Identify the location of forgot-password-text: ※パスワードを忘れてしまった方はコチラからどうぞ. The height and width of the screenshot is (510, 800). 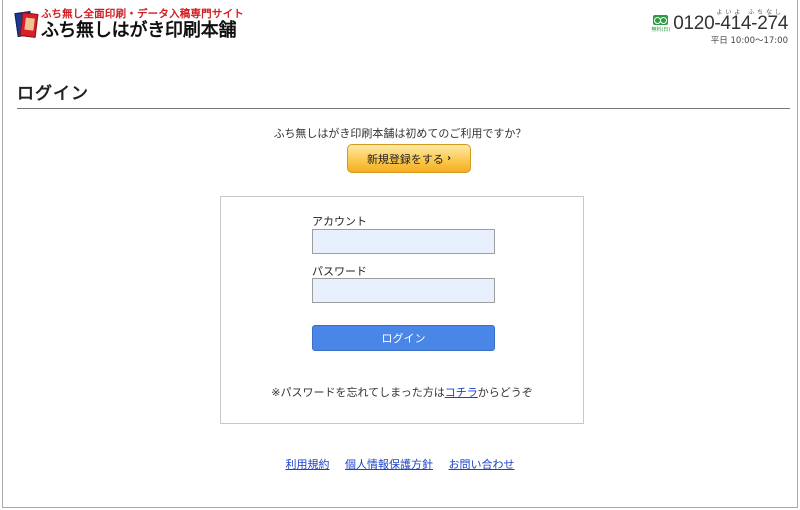
(402, 392).